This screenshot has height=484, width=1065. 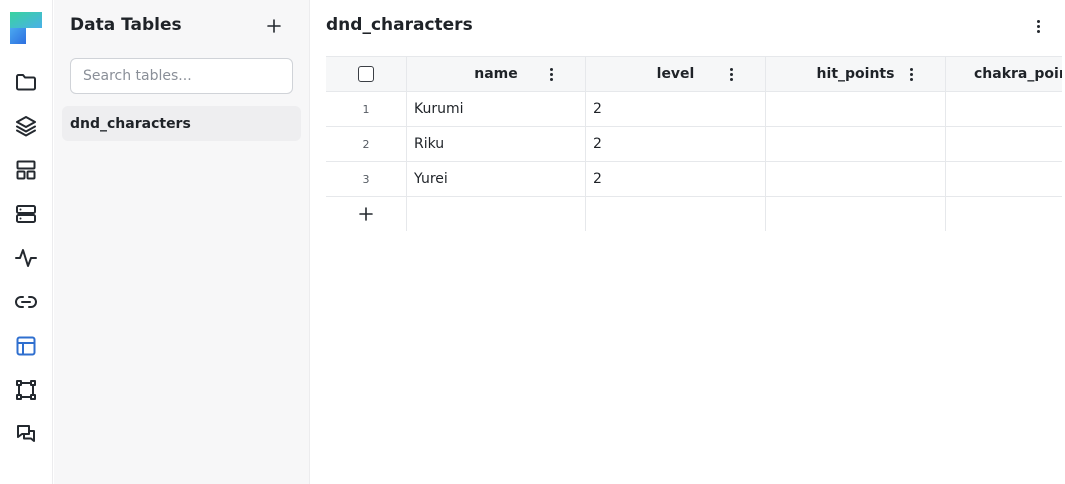 I want to click on table-row: 2 Riku 2, so click(x=694, y=144).